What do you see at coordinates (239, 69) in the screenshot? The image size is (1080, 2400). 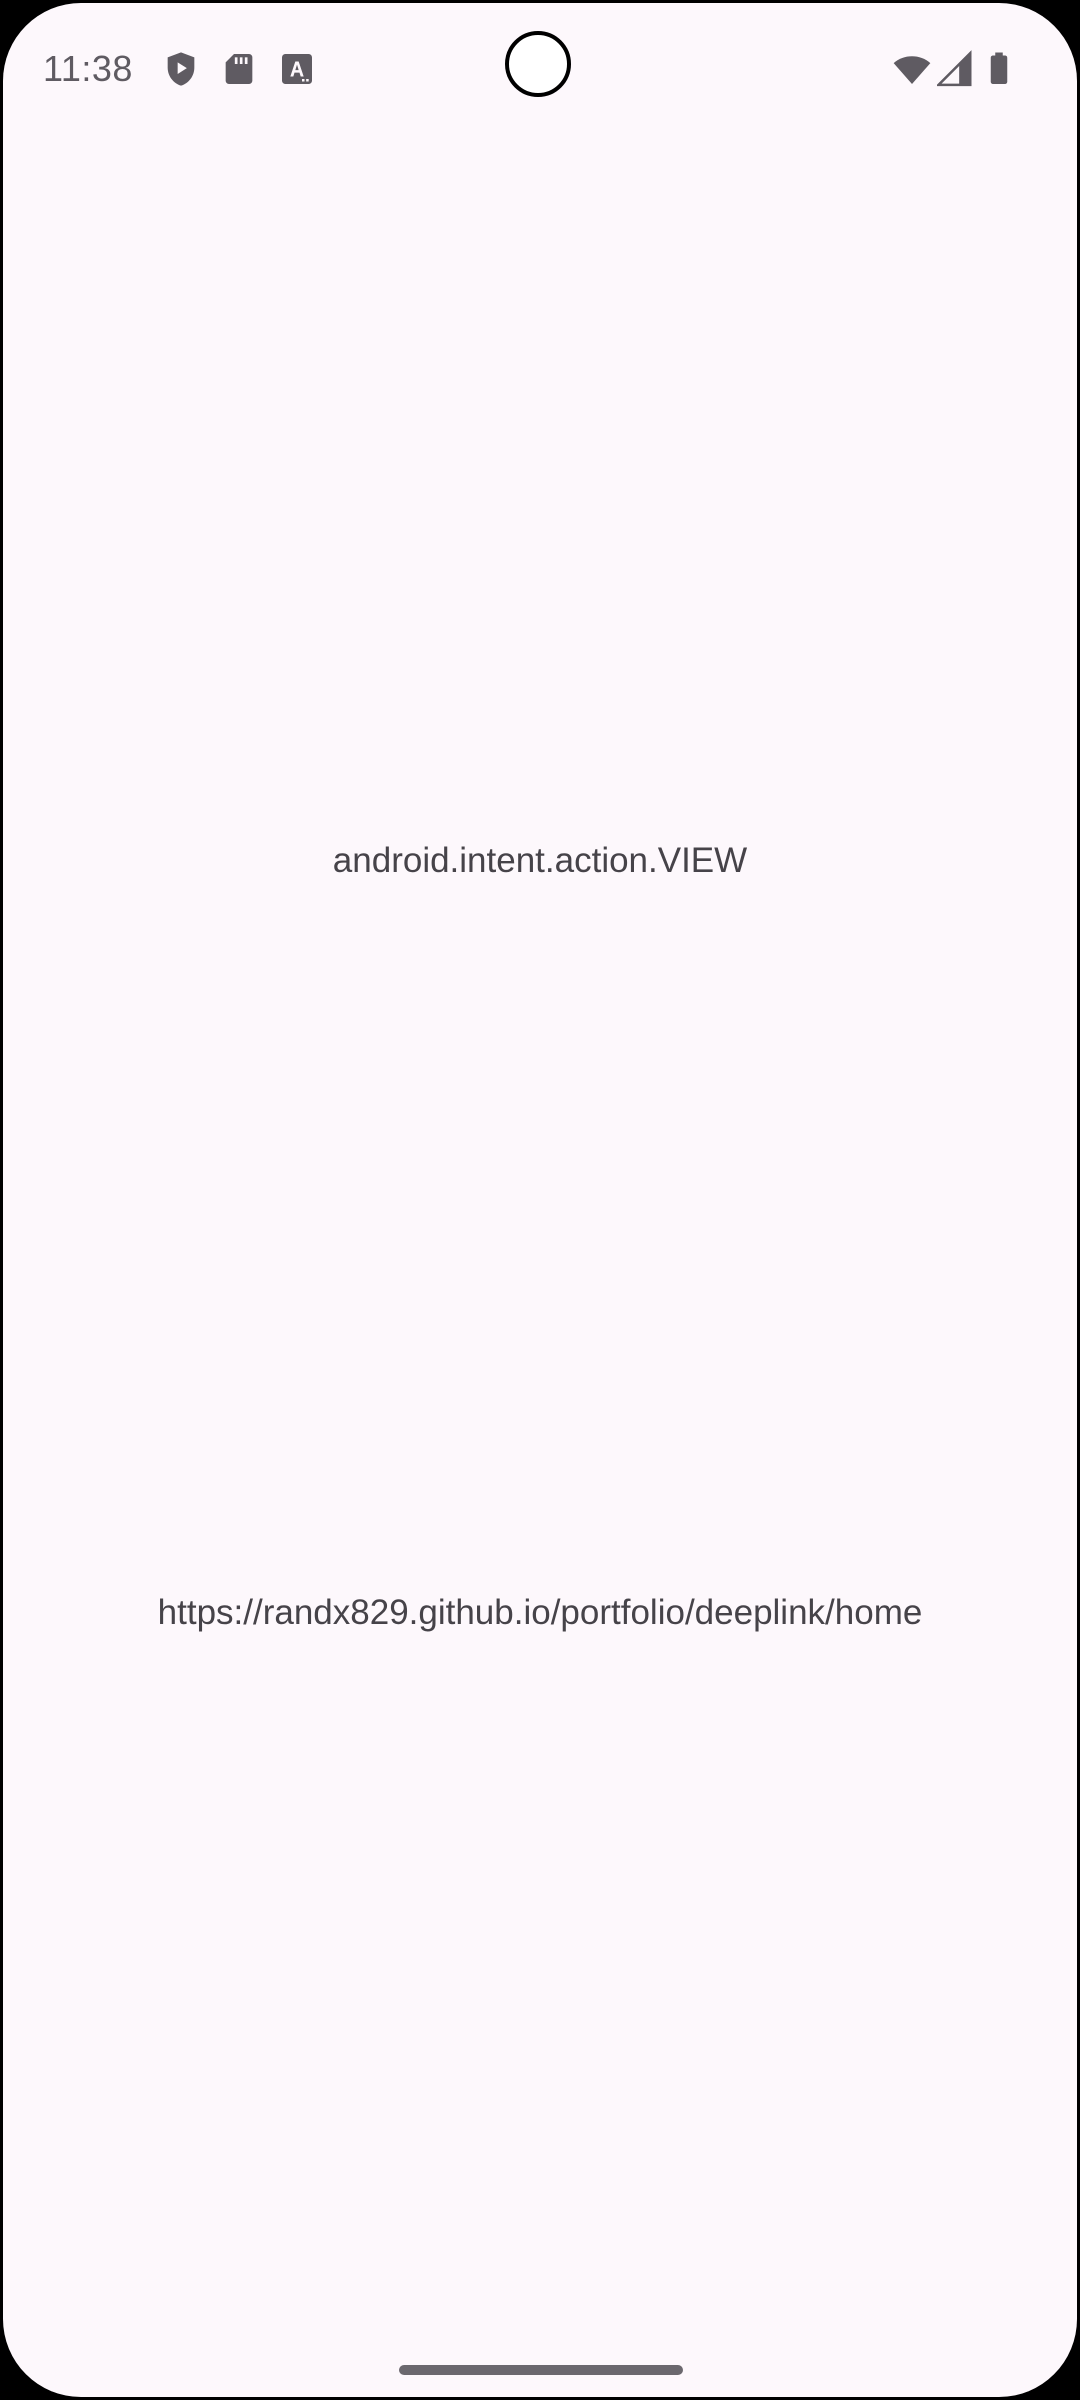 I see `sd-card-icon` at bounding box center [239, 69].